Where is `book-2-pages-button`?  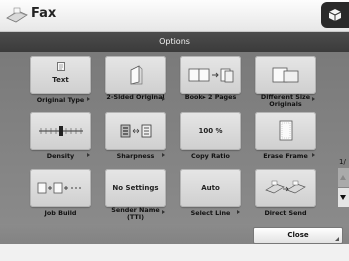 book-2-pages-button is located at coordinates (210, 75).